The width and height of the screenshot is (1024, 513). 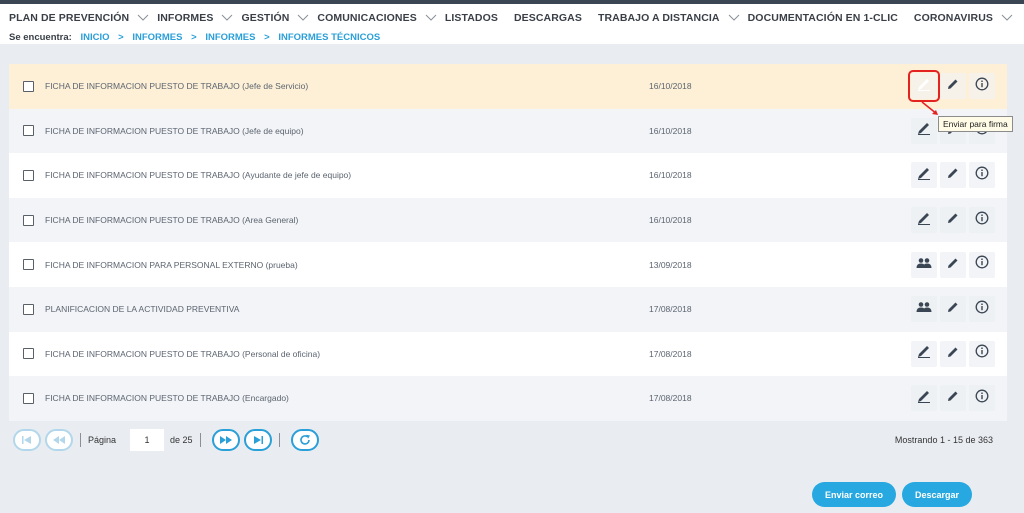 I want to click on fast-forward-icon, so click(x=225, y=440).